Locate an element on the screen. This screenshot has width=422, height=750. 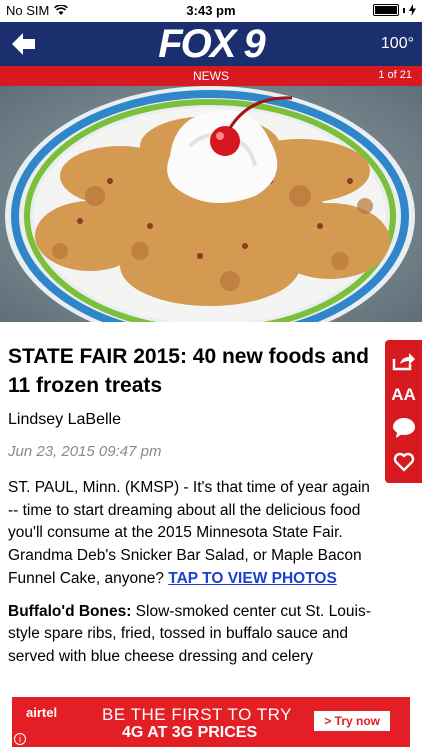
comment-icon is located at coordinates (403, 428).